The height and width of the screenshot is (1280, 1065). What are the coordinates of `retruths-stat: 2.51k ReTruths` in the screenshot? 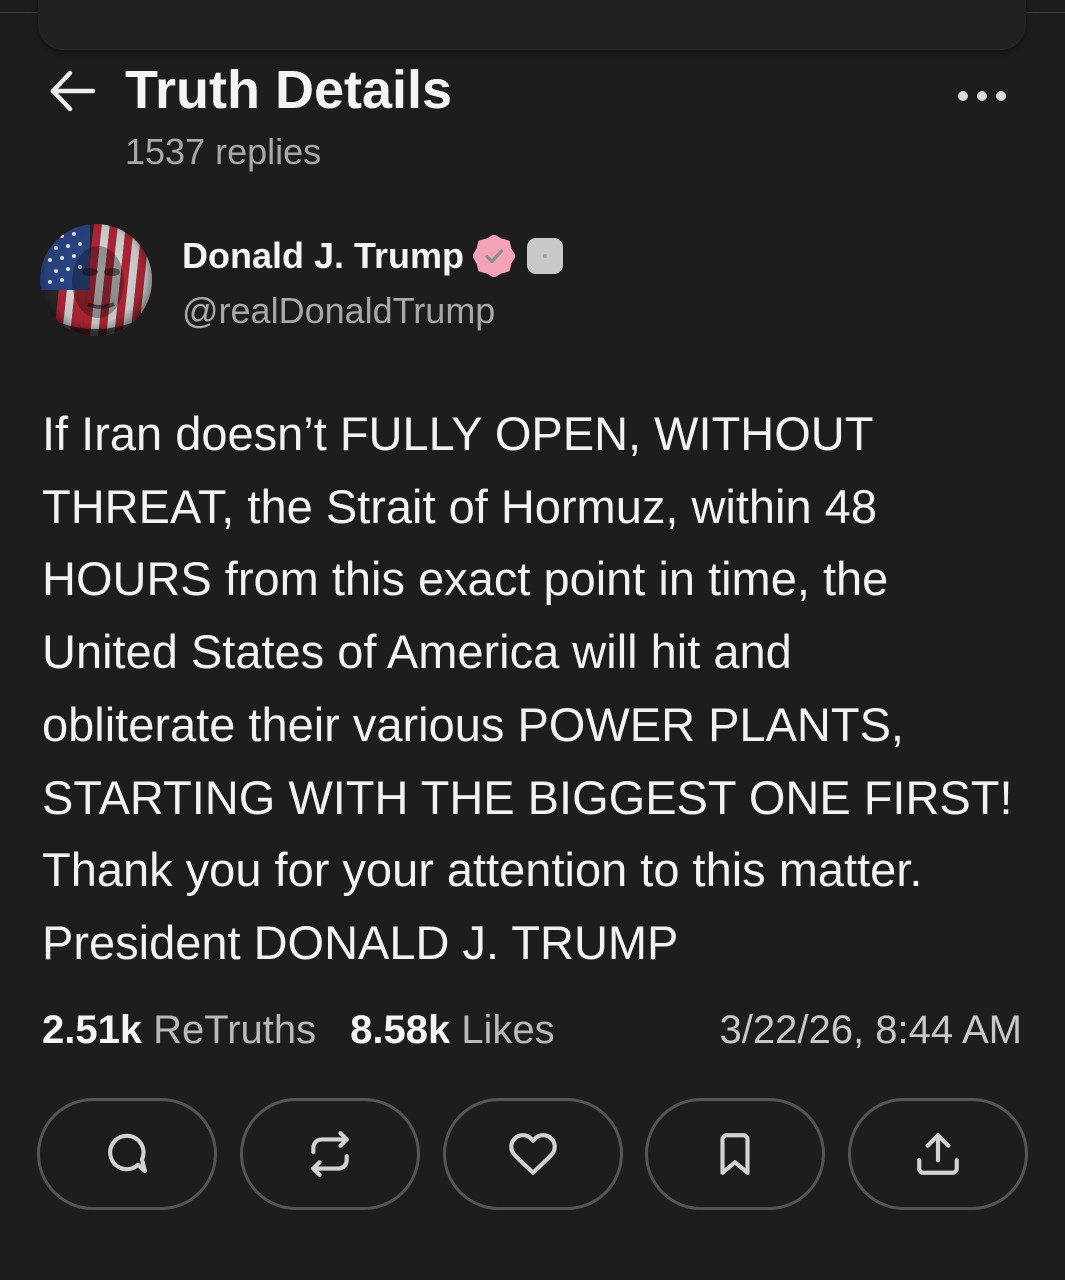 It's located at (179, 1030).